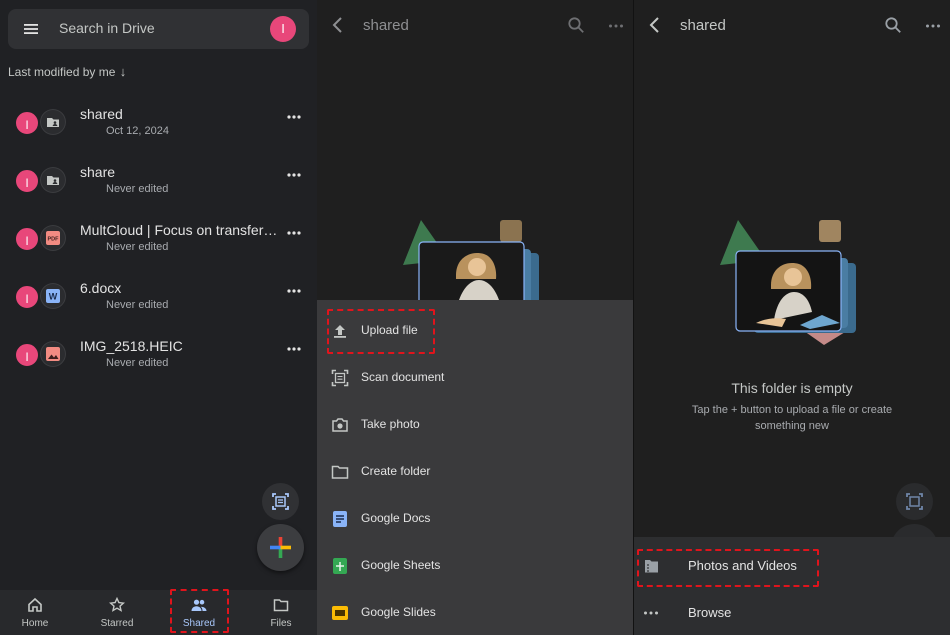 The height and width of the screenshot is (635, 950). Describe the element at coordinates (117, 623) in the screenshot. I see `nav-starred-label: Starred` at that location.